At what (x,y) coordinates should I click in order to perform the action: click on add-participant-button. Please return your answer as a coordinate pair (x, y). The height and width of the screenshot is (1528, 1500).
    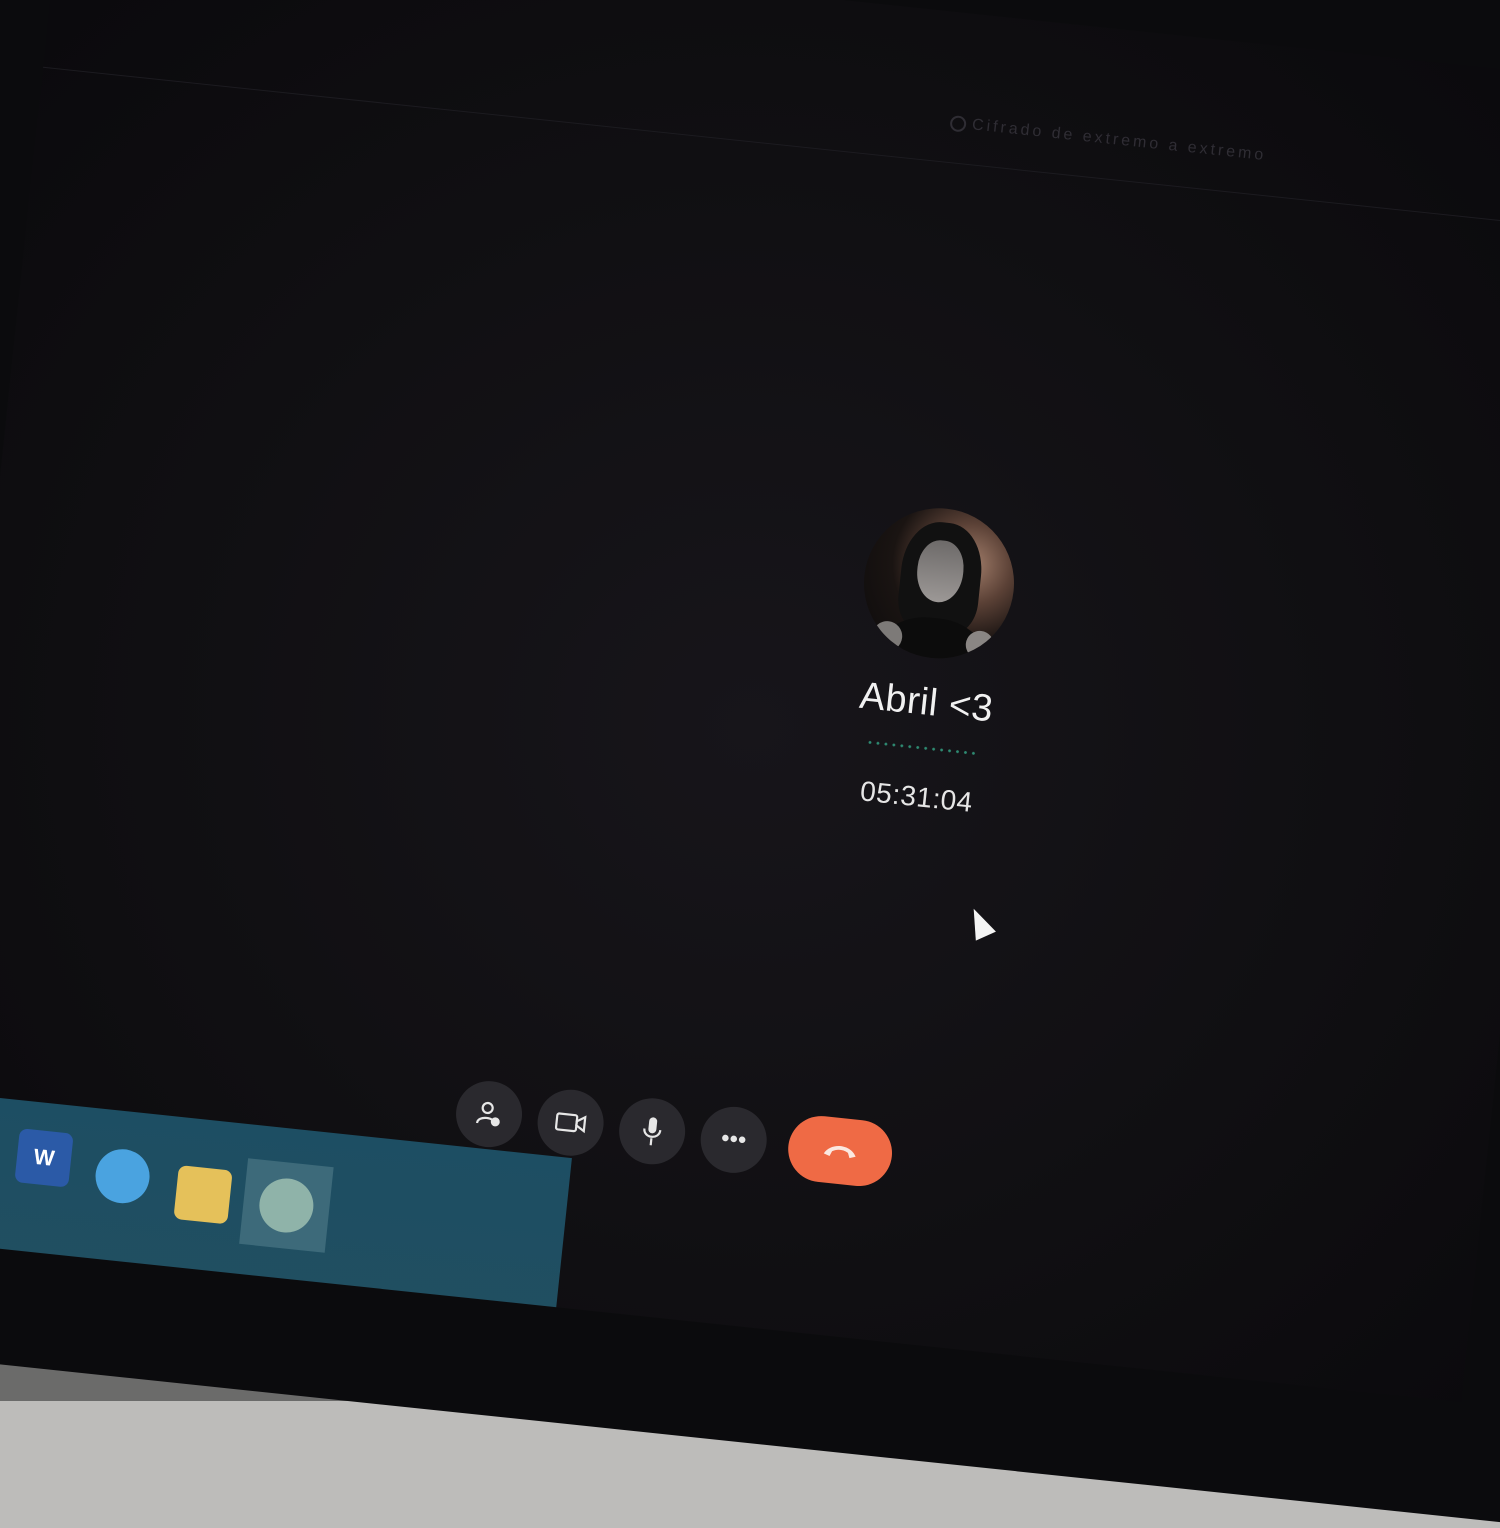
    Looking at the image, I should click on (489, 1114).